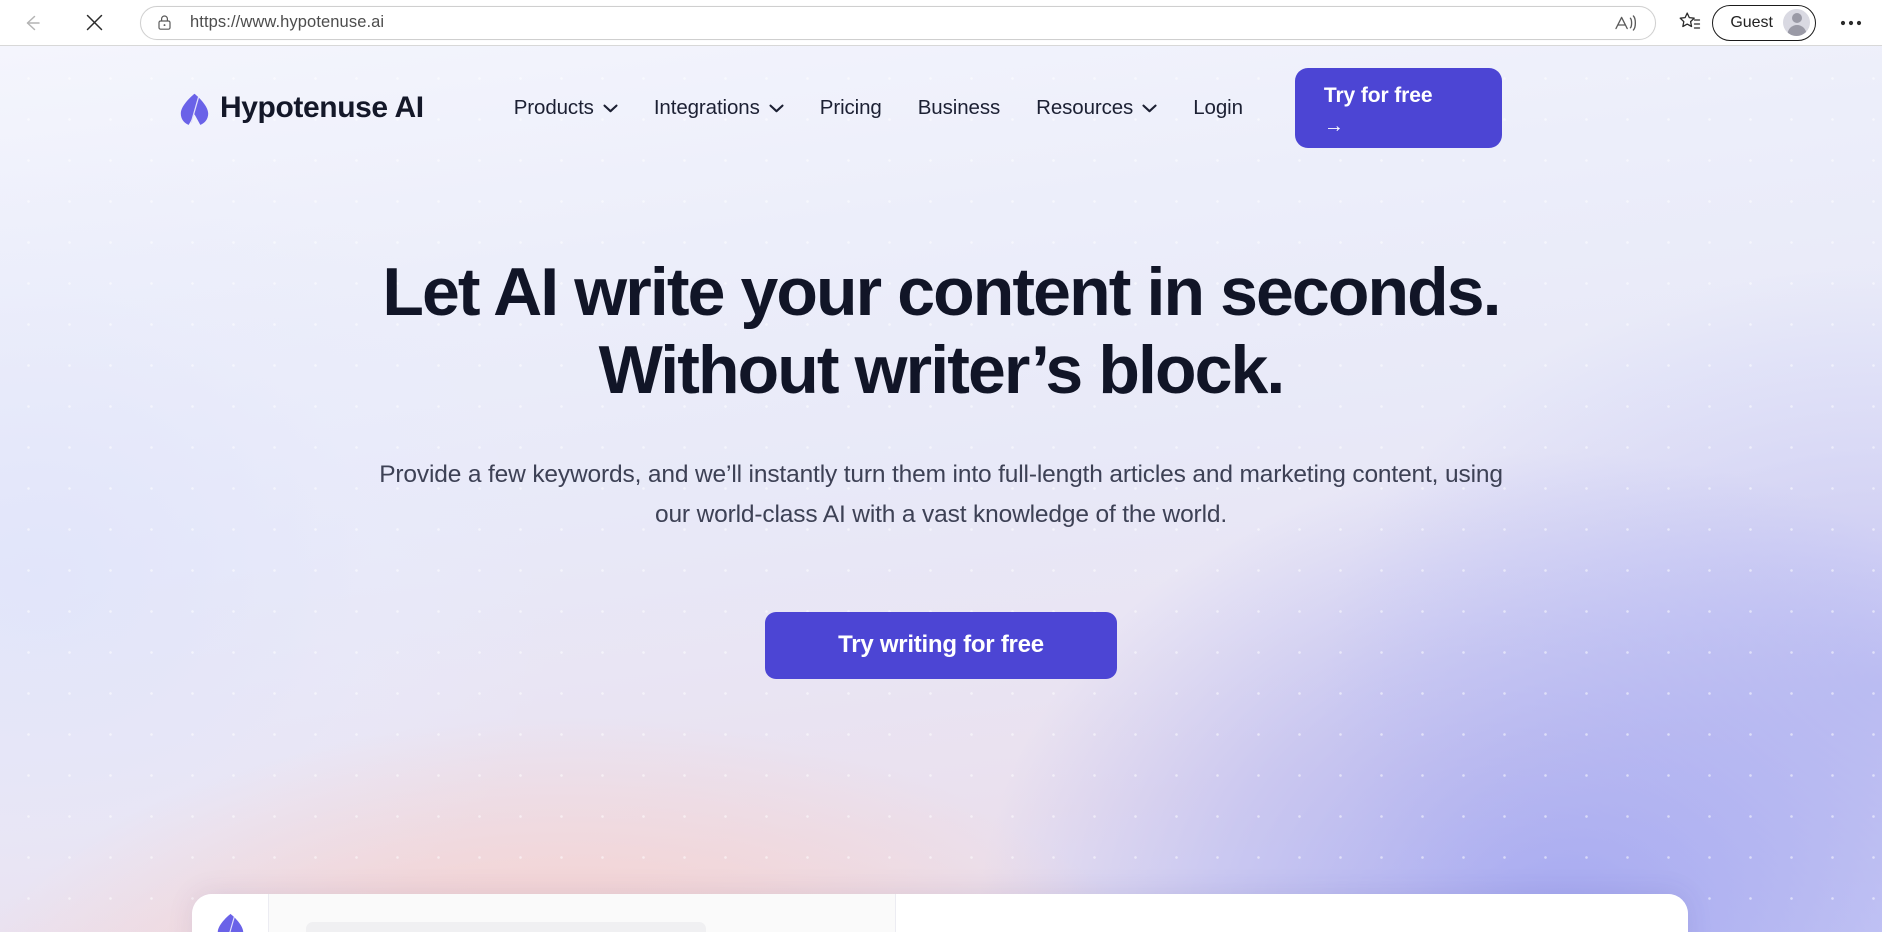  Describe the element at coordinates (165, 22) in the screenshot. I see `lock-icon` at that location.